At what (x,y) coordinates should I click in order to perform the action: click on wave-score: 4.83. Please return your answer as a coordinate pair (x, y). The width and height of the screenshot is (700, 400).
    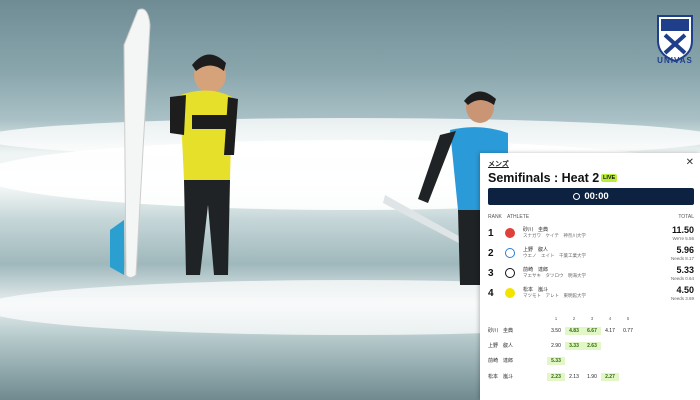
    Looking at the image, I should click on (574, 331).